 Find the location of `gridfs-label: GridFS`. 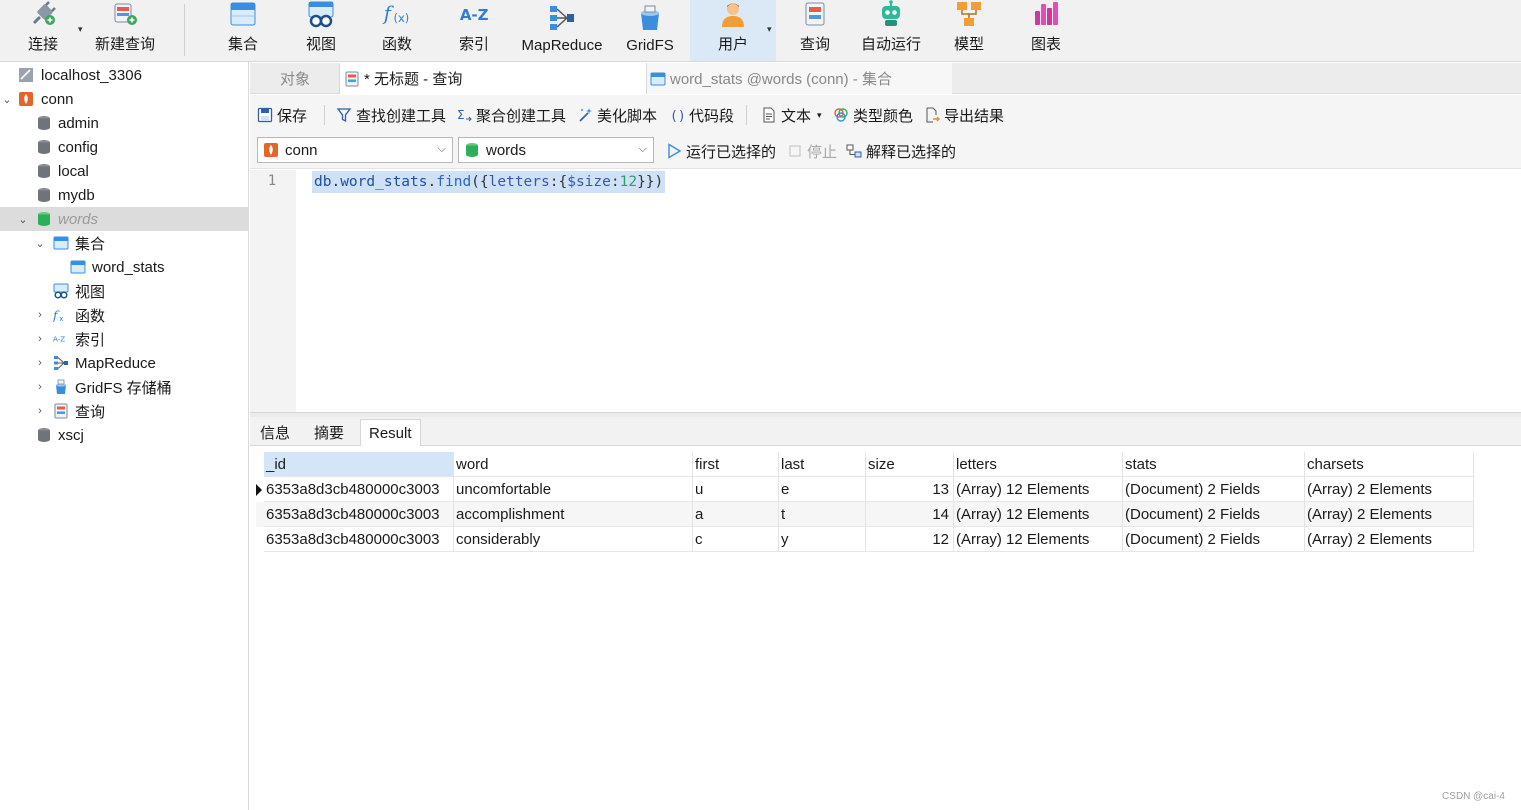

gridfs-label: GridFS is located at coordinates (650, 45).